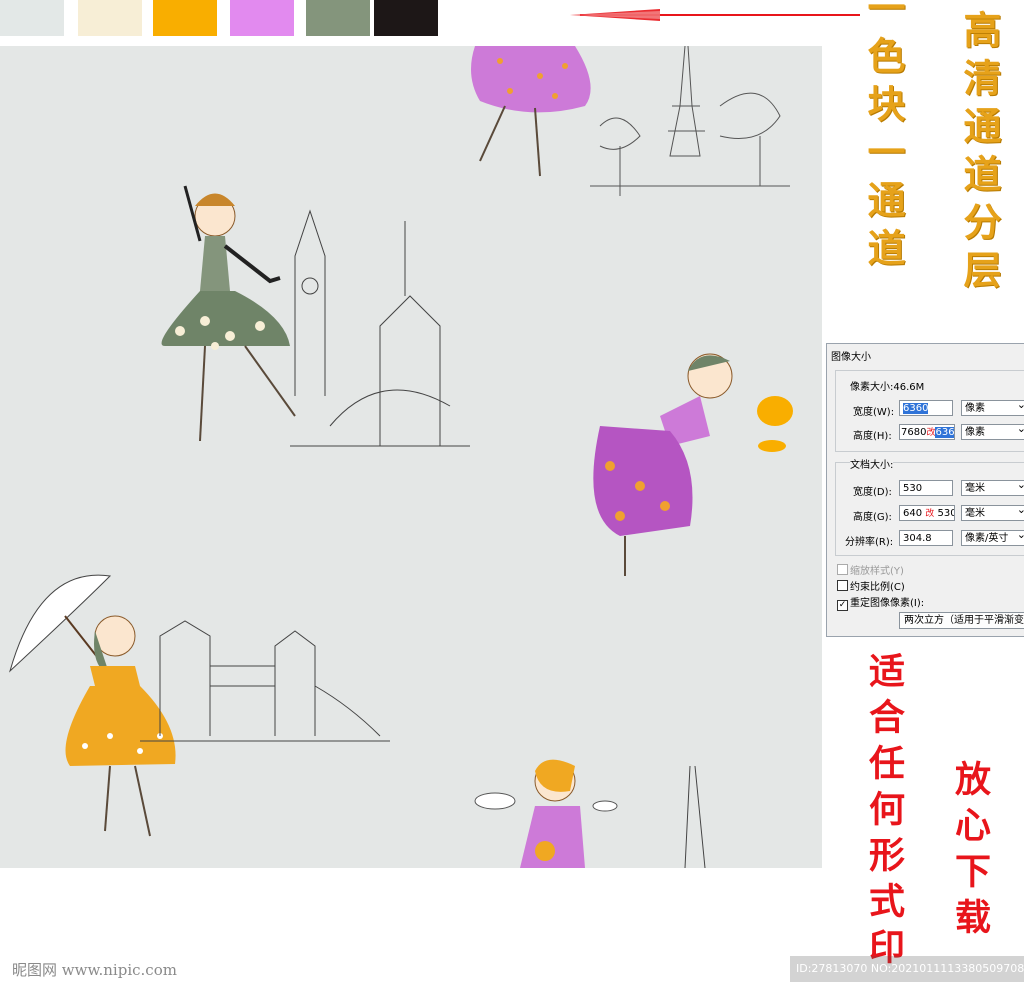 The width and height of the screenshot is (1024, 989). Describe the element at coordinates (715, 15) in the screenshot. I see `arrow-left-icon` at that location.